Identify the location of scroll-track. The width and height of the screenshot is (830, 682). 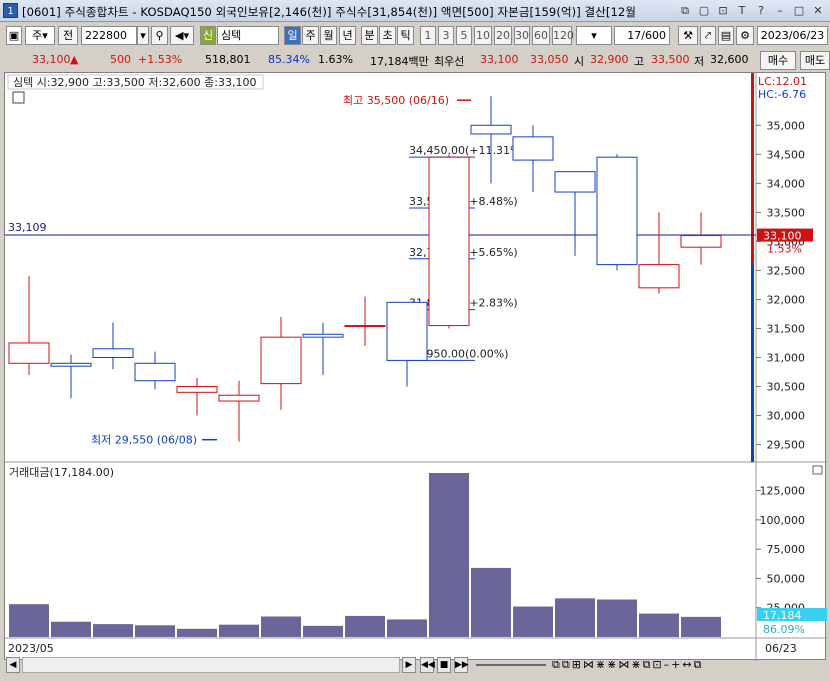
(211, 665).